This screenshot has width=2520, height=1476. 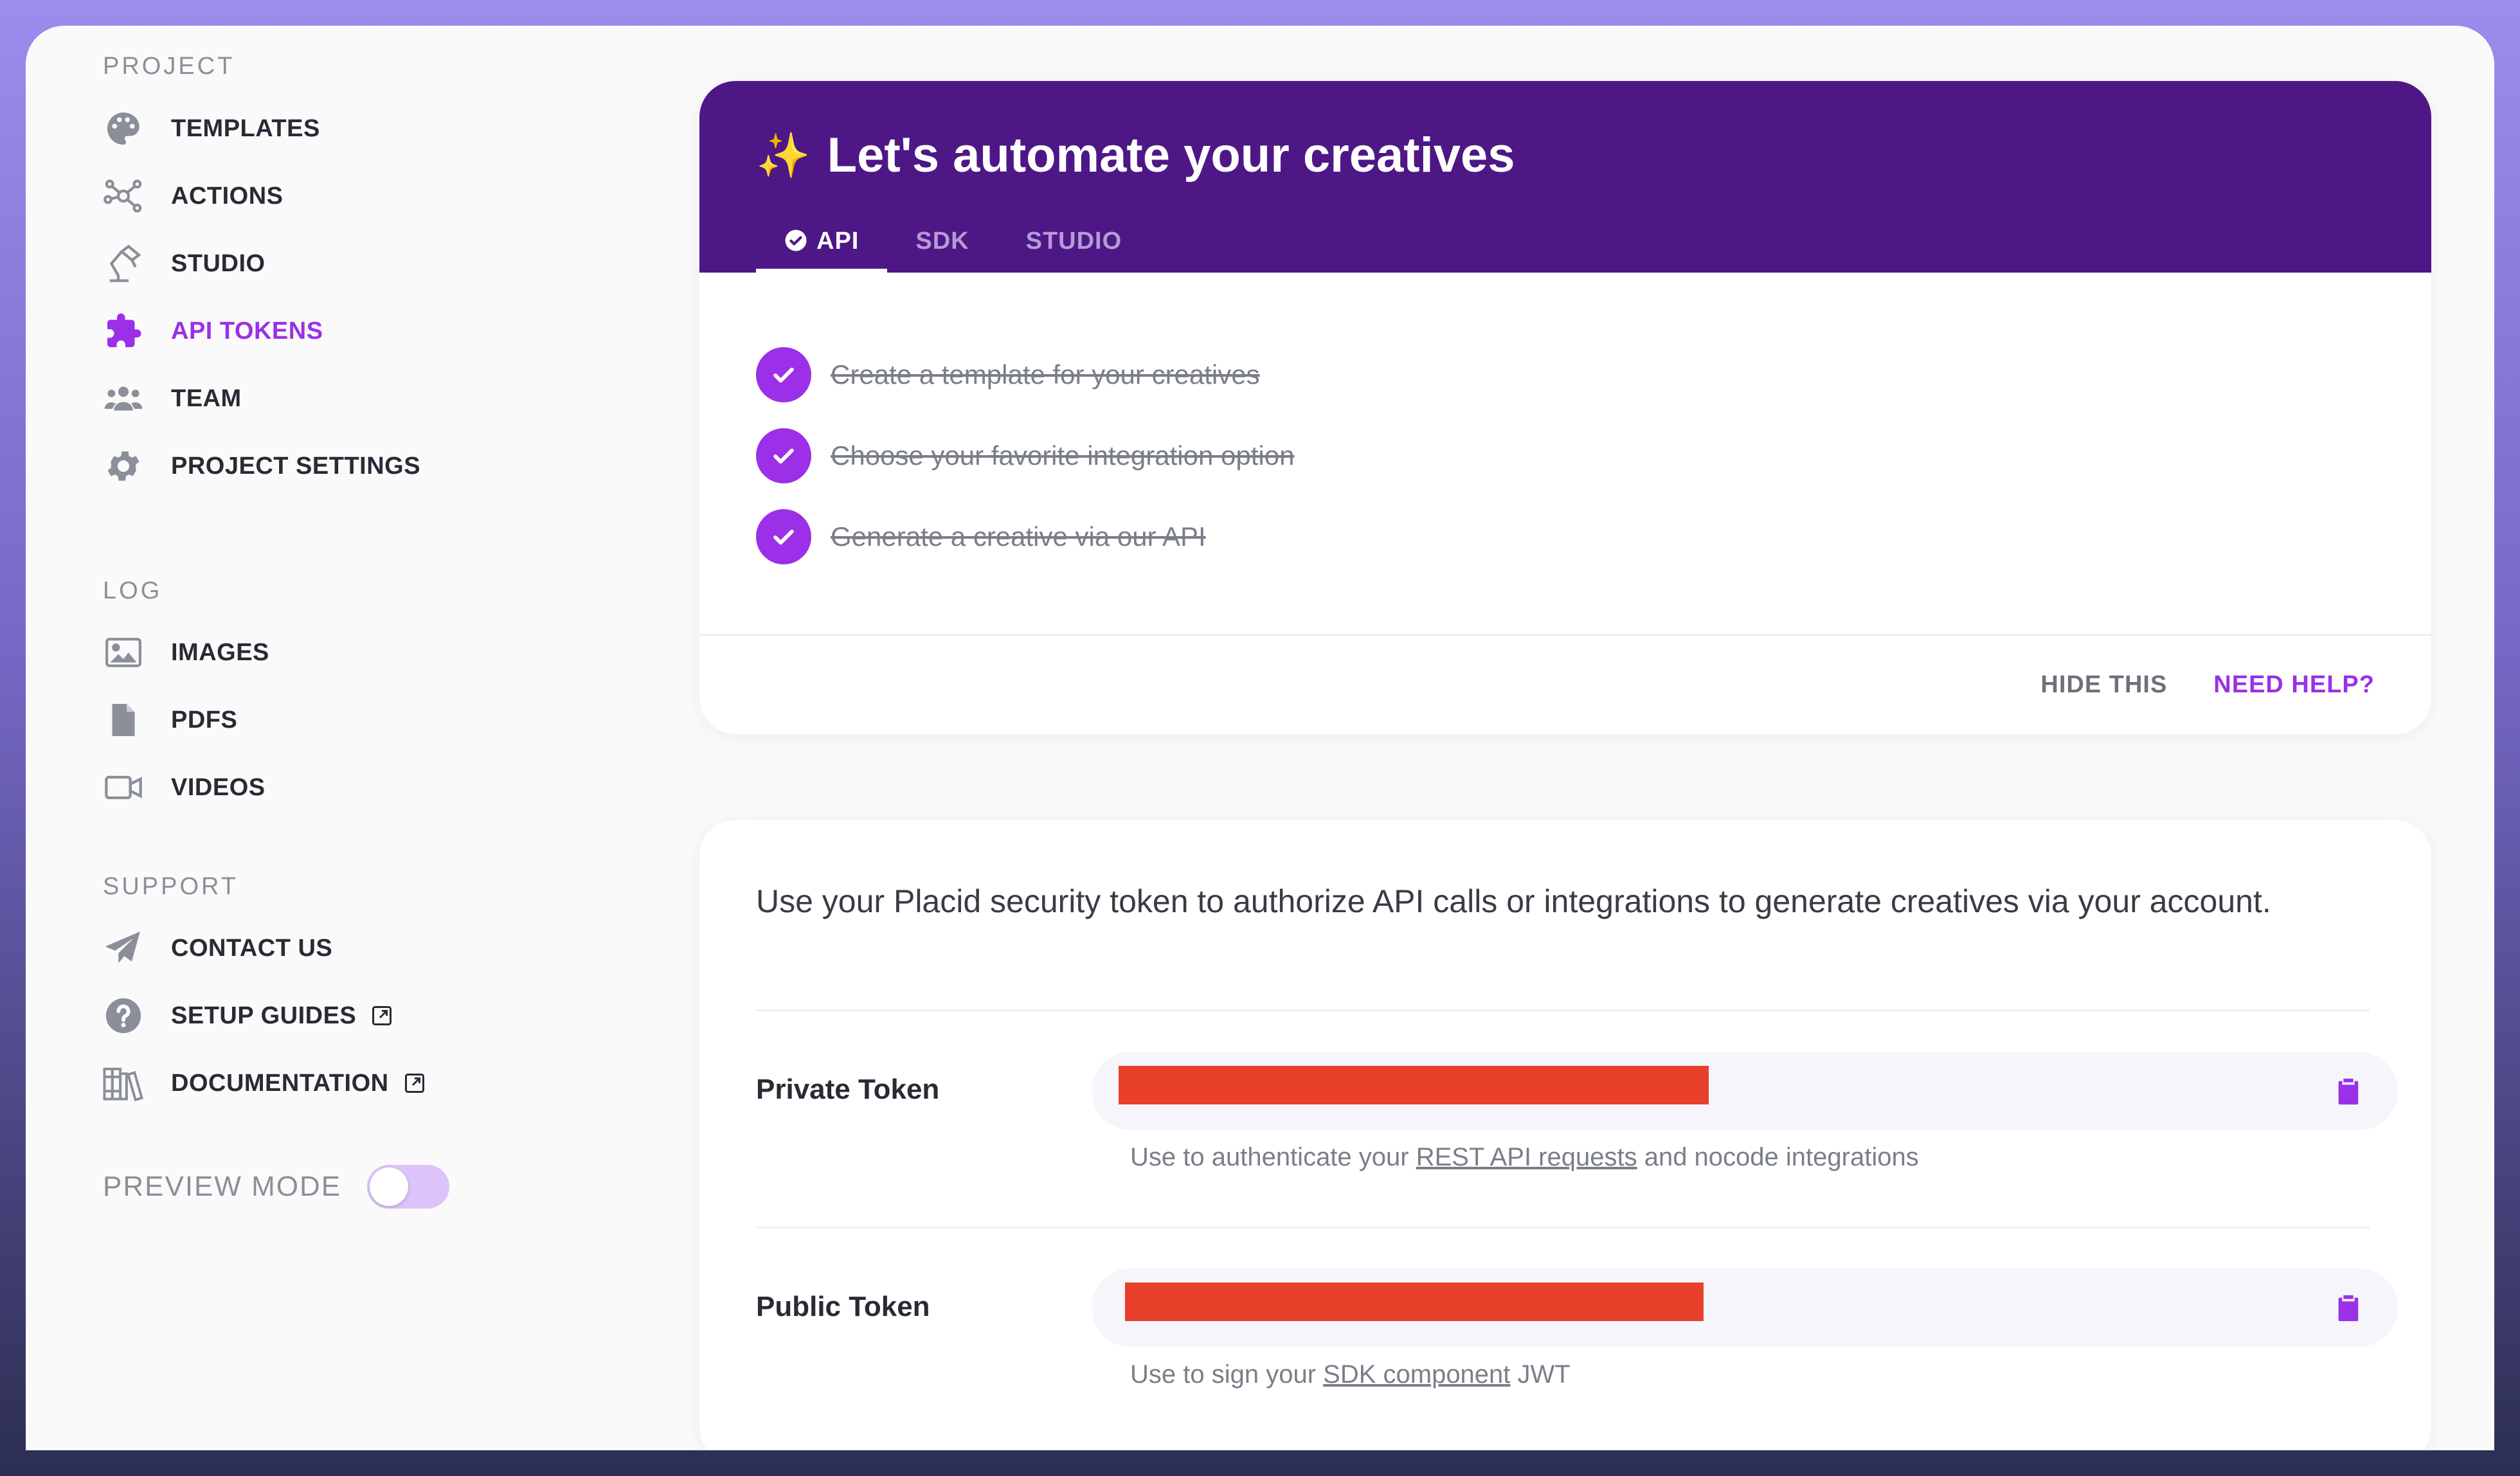 What do you see at coordinates (1745, 1091) in the screenshot?
I see `private-token-field` at bounding box center [1745, 1091].